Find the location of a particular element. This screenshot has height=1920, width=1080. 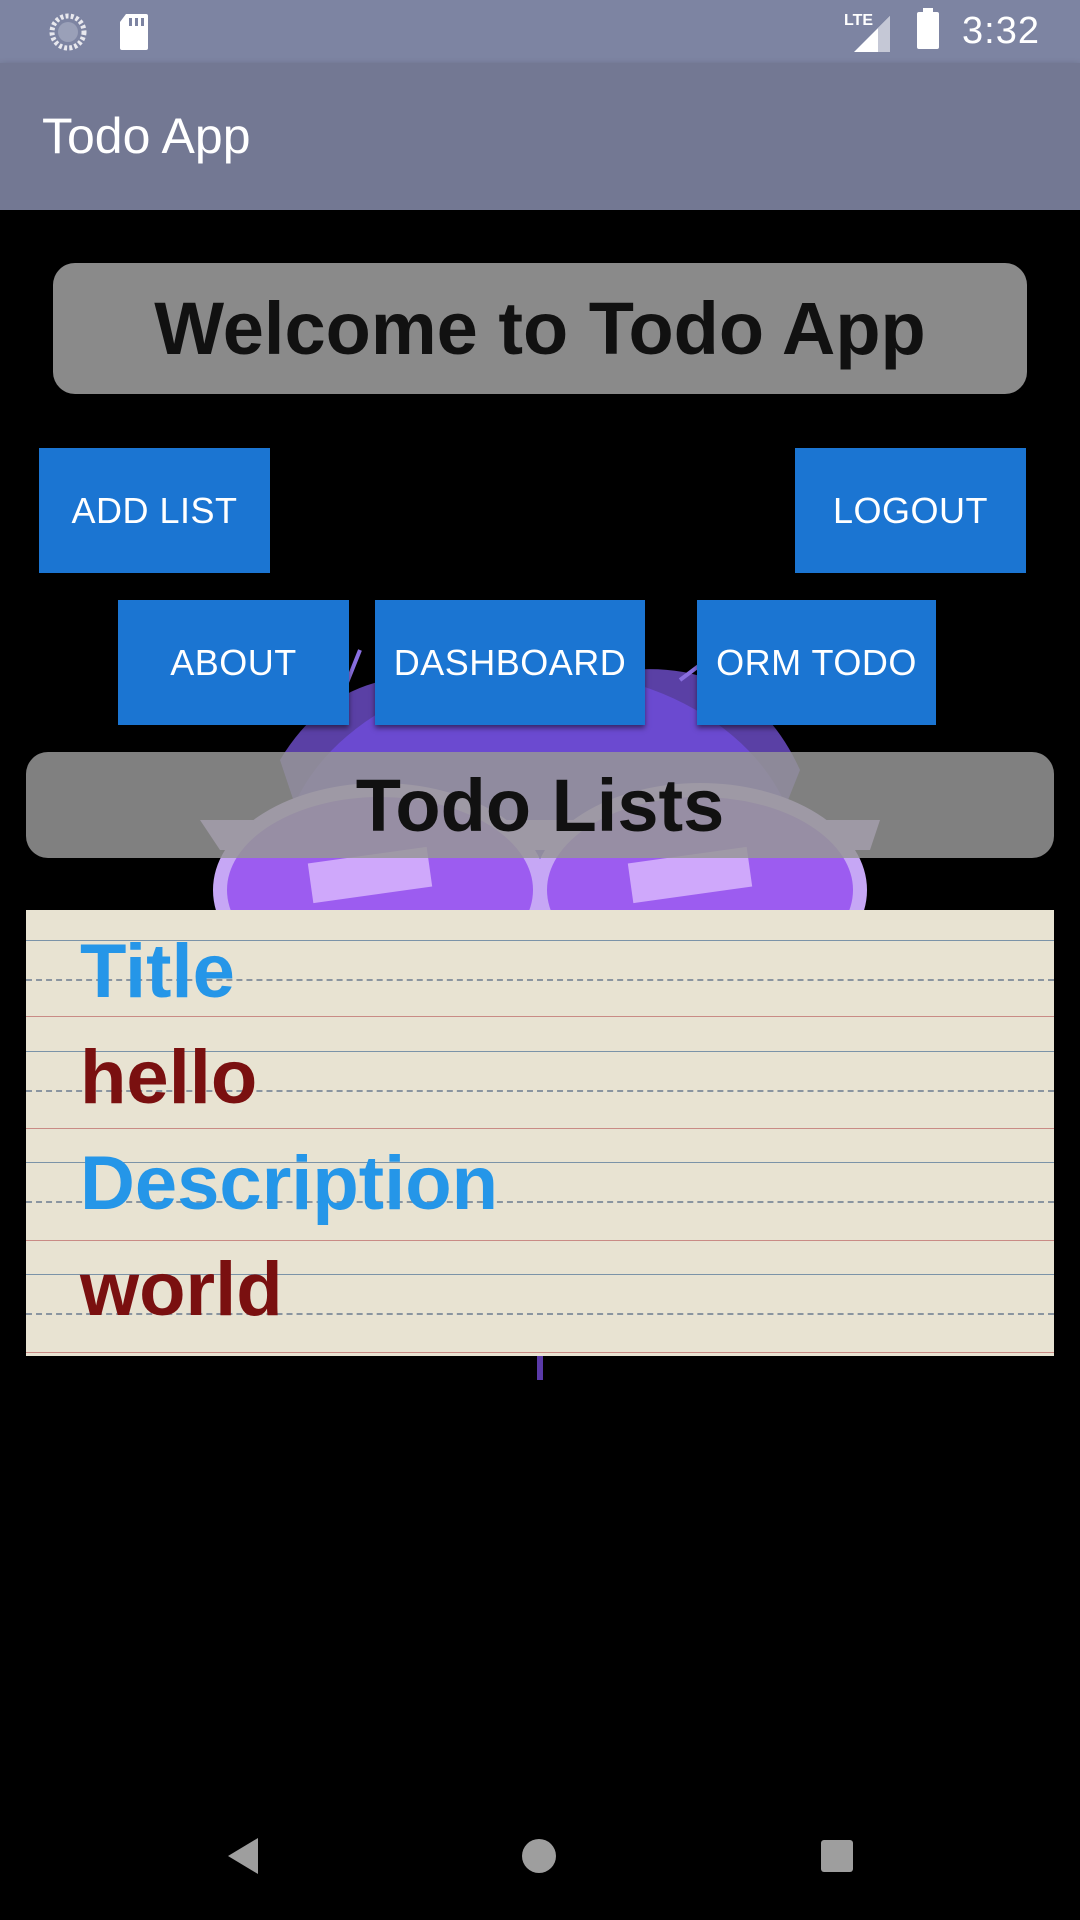

sync-icon is located at coordinates (68, 34).